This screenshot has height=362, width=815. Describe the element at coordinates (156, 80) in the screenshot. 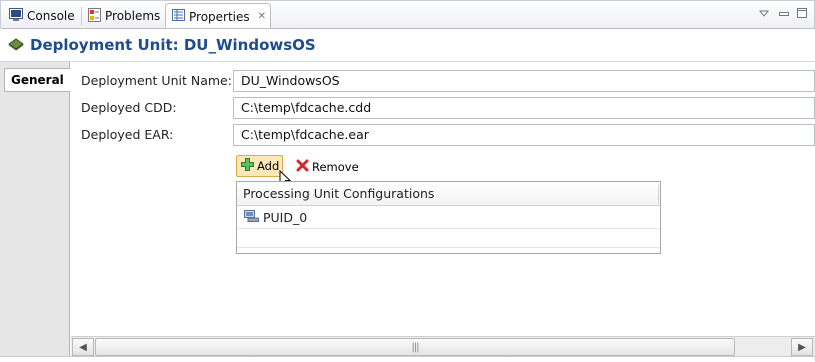

I see `deployment-unit-name-label: Deployment Unit Name:` at that location.